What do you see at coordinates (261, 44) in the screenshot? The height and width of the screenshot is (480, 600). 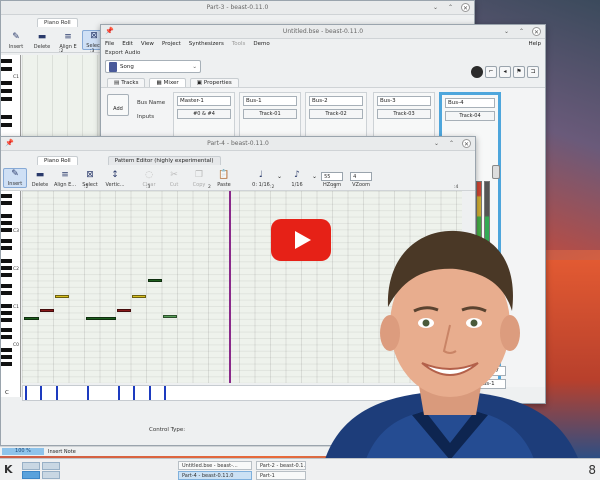 I see `menu-demo: Demo` at bounding box center [261, 44].